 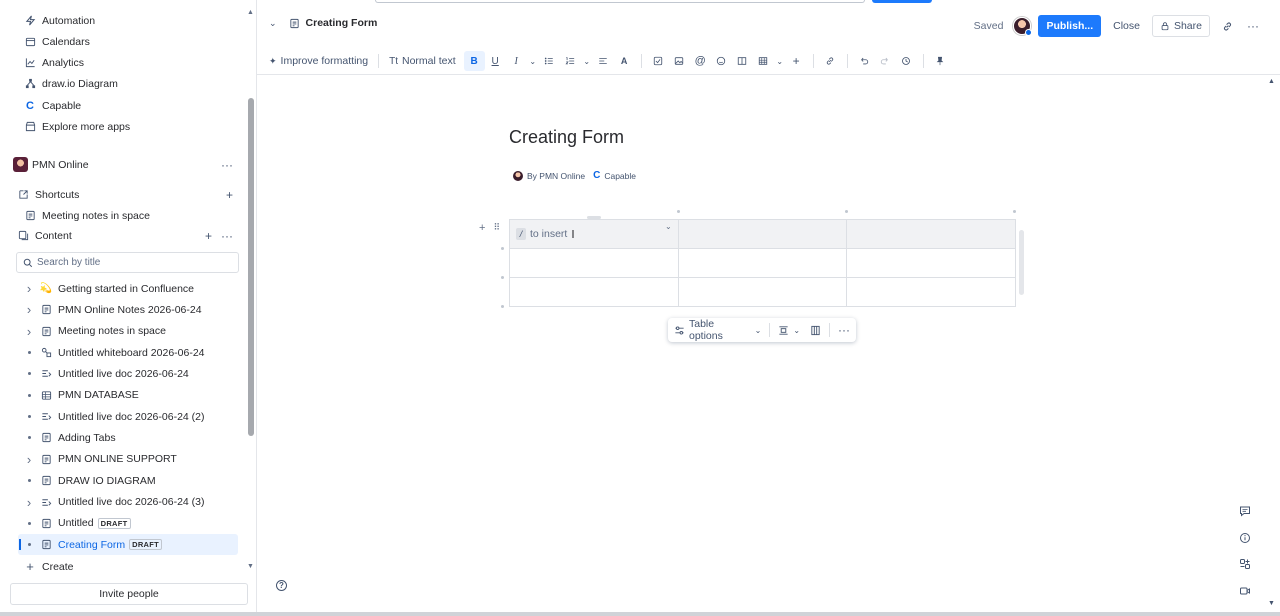 I want to click on content-more-icon: ···, so click(x=227, y=236).